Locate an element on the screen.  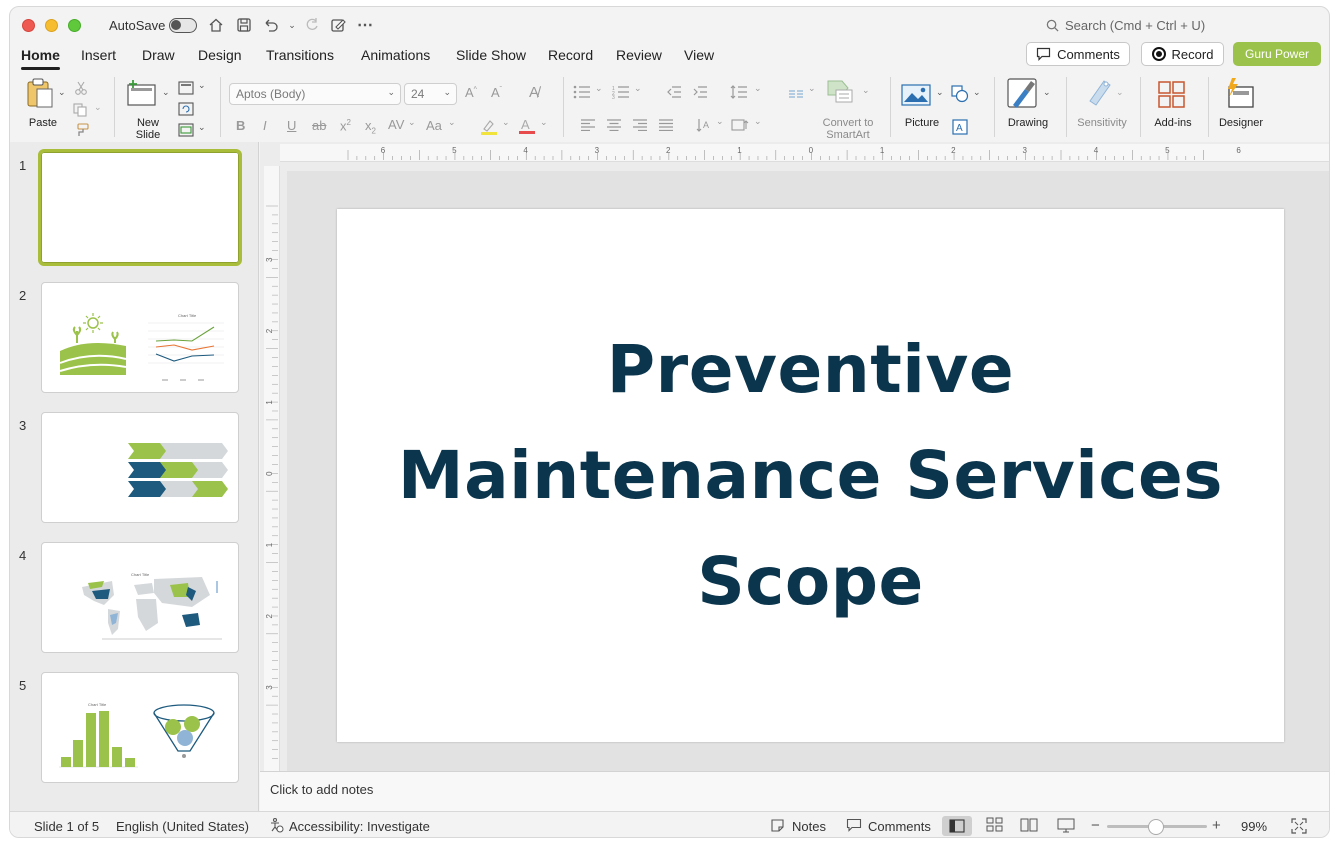
line-spacing-icon is located at coordinates (739, 93).